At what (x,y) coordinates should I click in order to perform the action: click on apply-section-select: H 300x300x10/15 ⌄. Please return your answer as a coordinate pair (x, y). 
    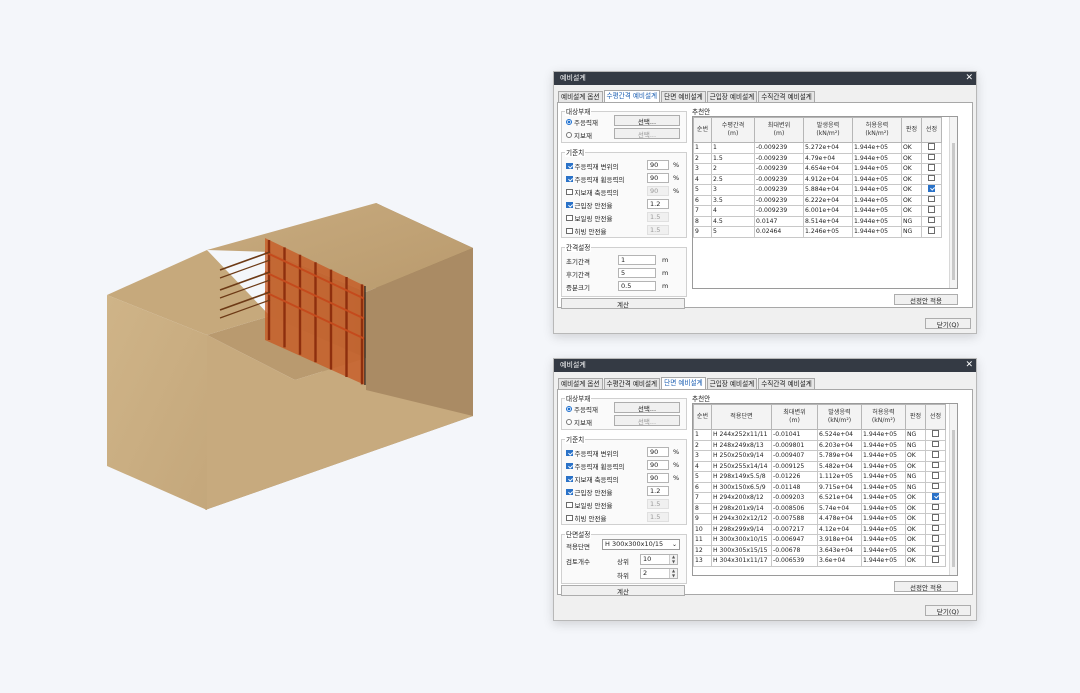
    Looking at the image, I should click on (641, 544).